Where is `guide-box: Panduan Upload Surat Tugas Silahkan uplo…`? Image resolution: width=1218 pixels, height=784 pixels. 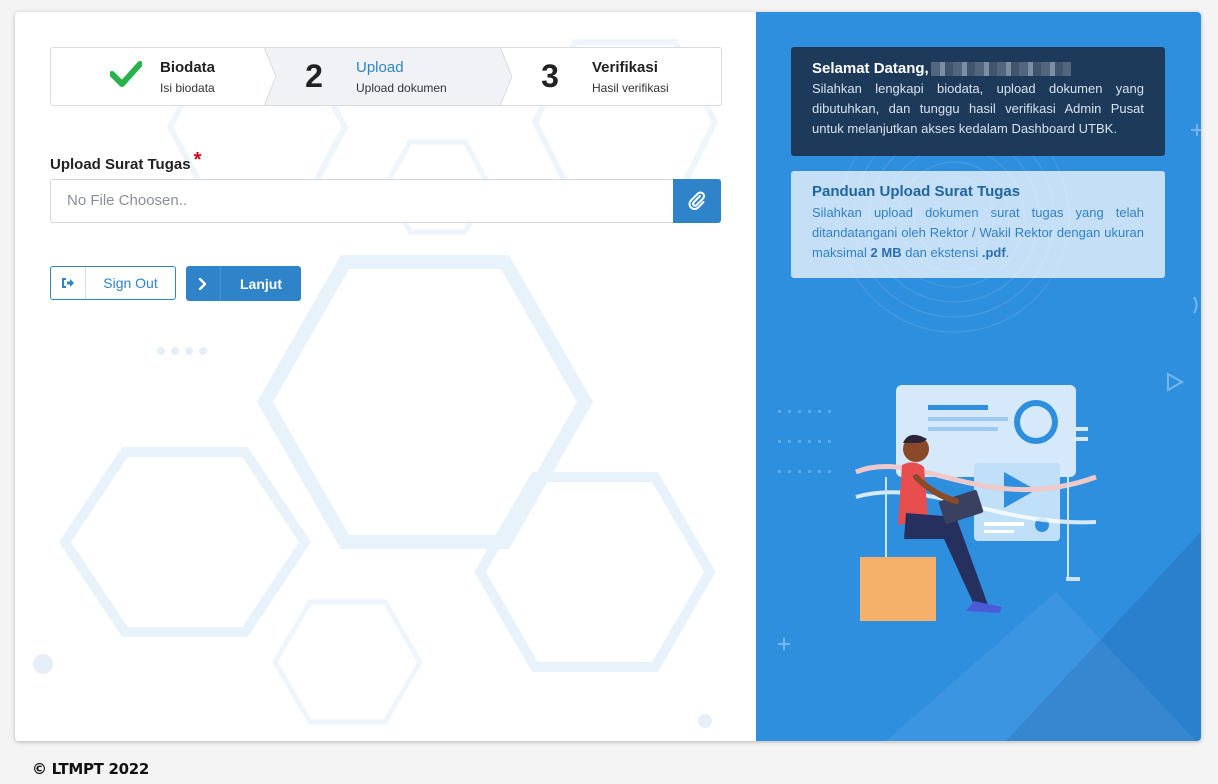 guide-box: Panduan Upload Surat Tugas Silahkan uplo… is located at coordinates (978, 224).